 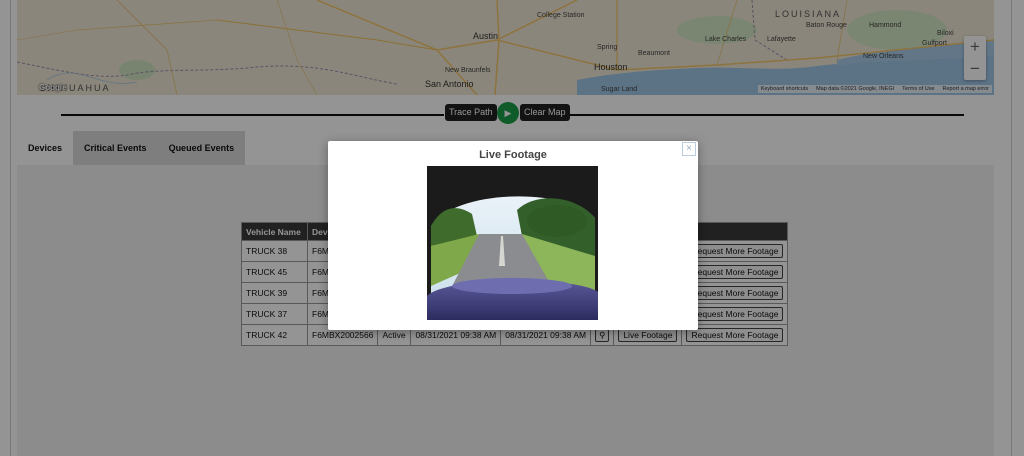 What do you see at coordinates (689, 149) in the screenshot?
I see `close-icon: ×` at bounding box center [689, 149].